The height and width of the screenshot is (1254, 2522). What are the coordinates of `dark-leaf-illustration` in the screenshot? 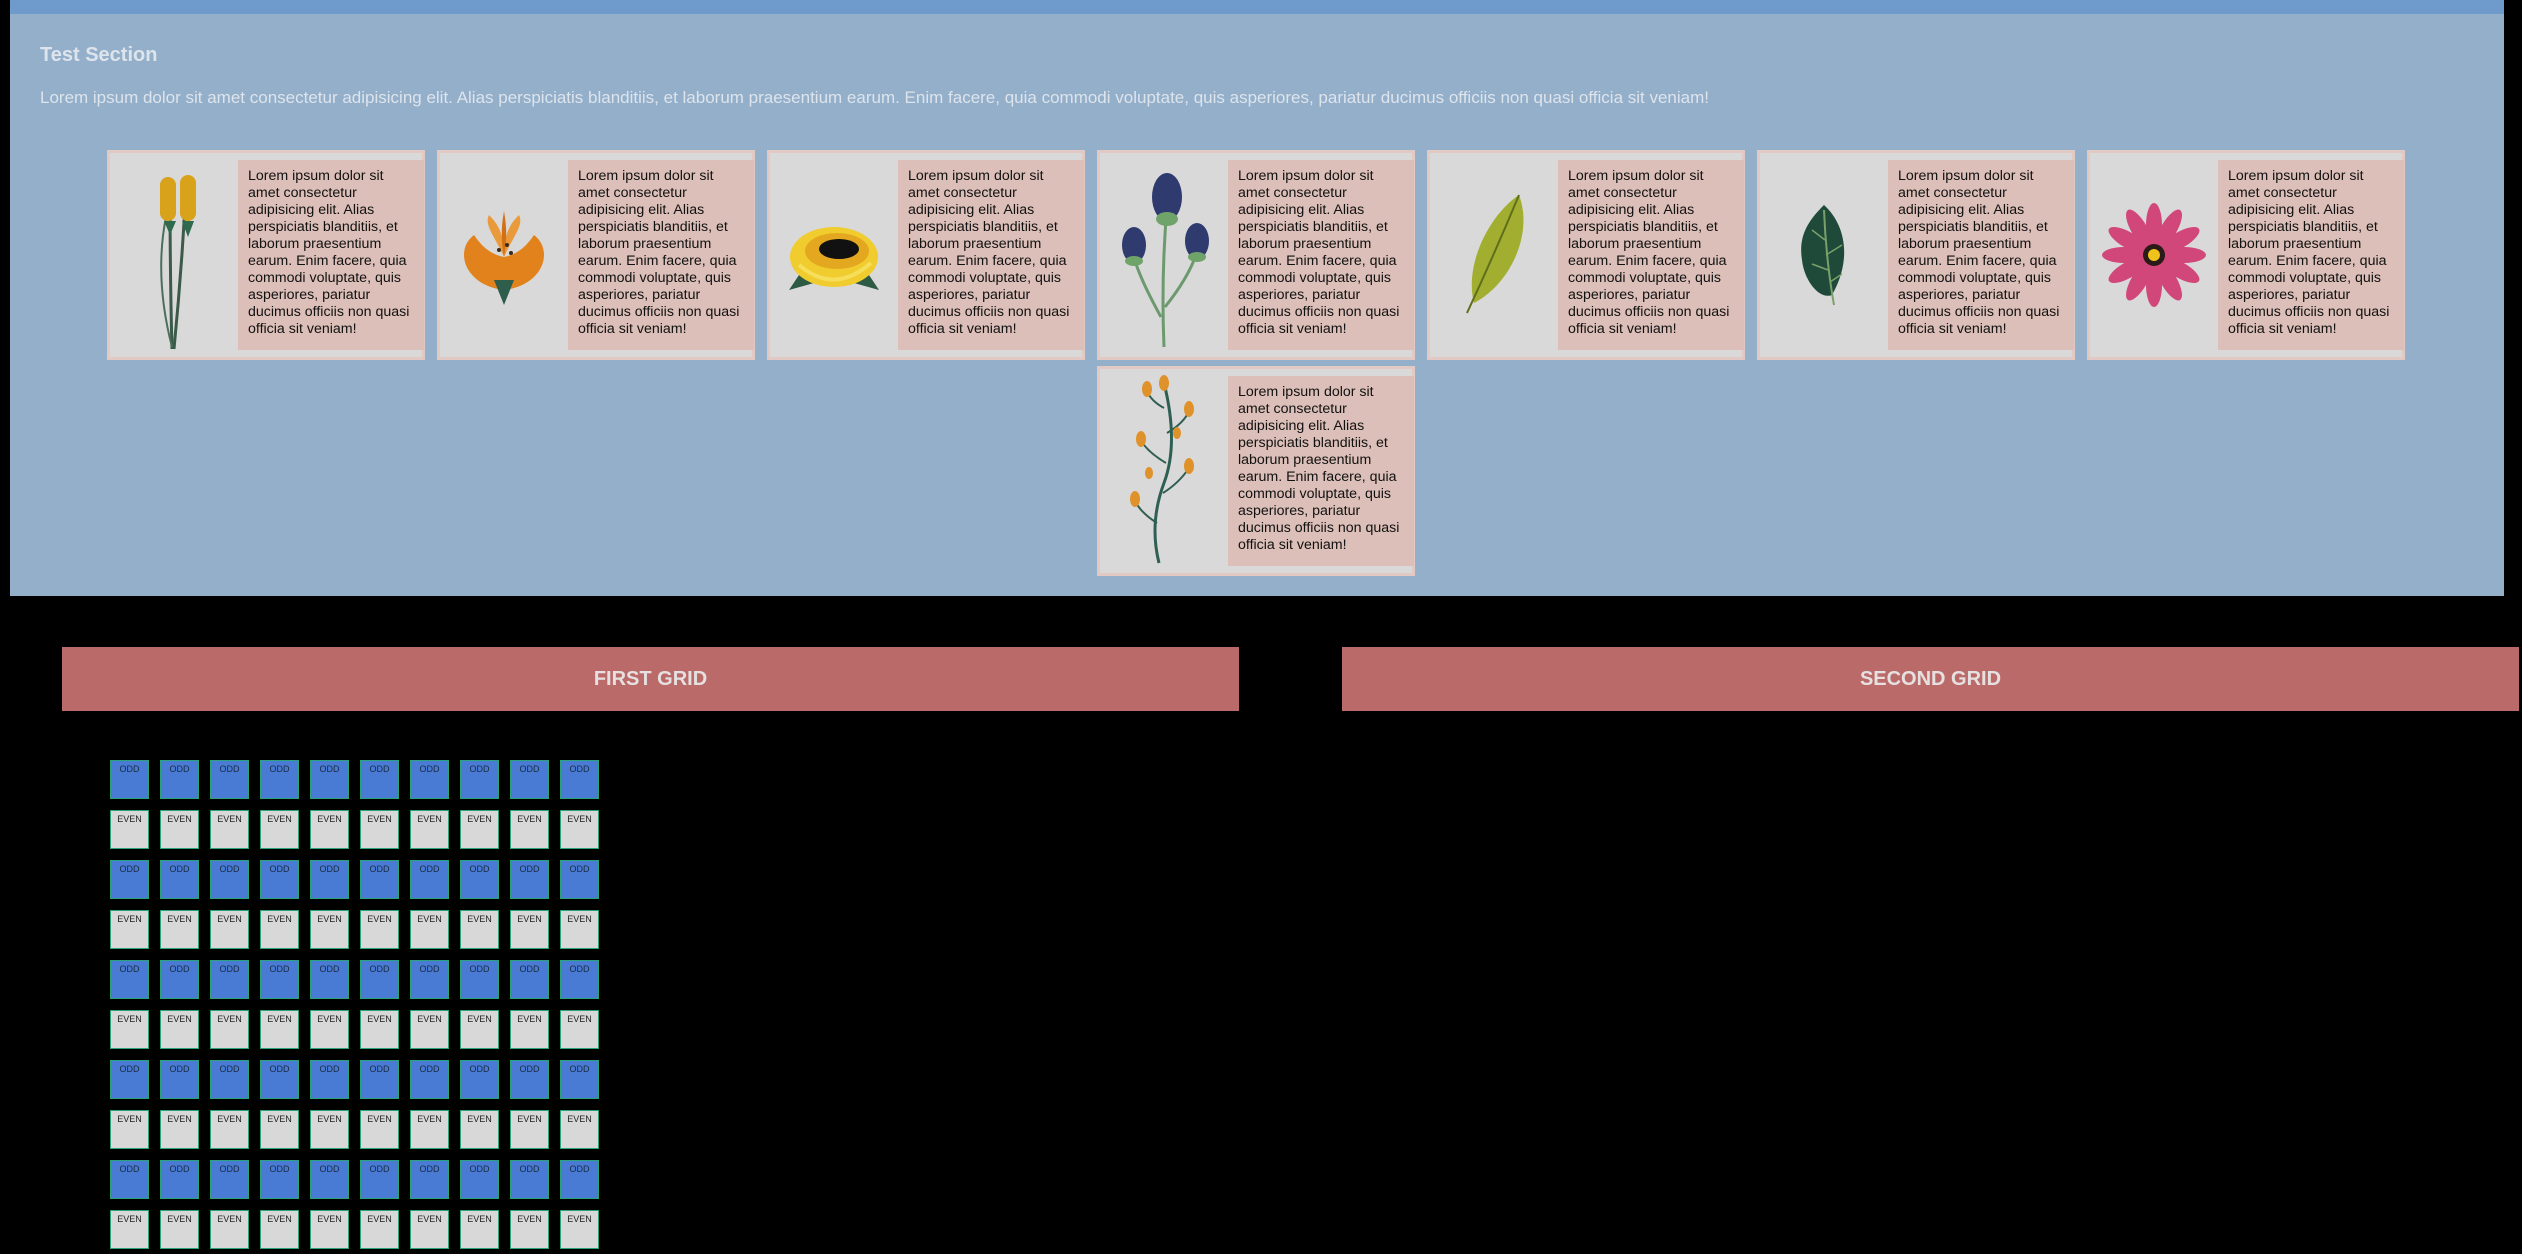 It's located at (1824, 255).